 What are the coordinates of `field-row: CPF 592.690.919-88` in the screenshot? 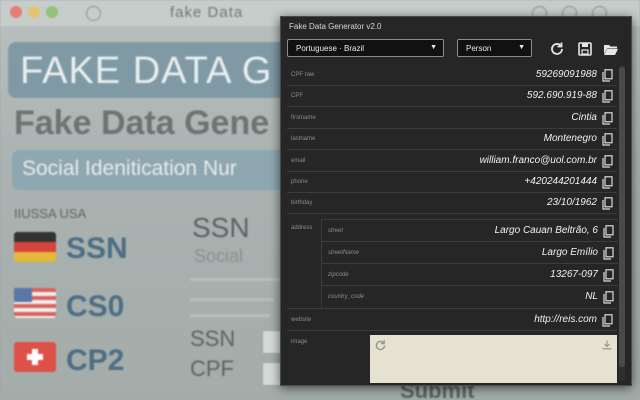 It's located at (452, 96).